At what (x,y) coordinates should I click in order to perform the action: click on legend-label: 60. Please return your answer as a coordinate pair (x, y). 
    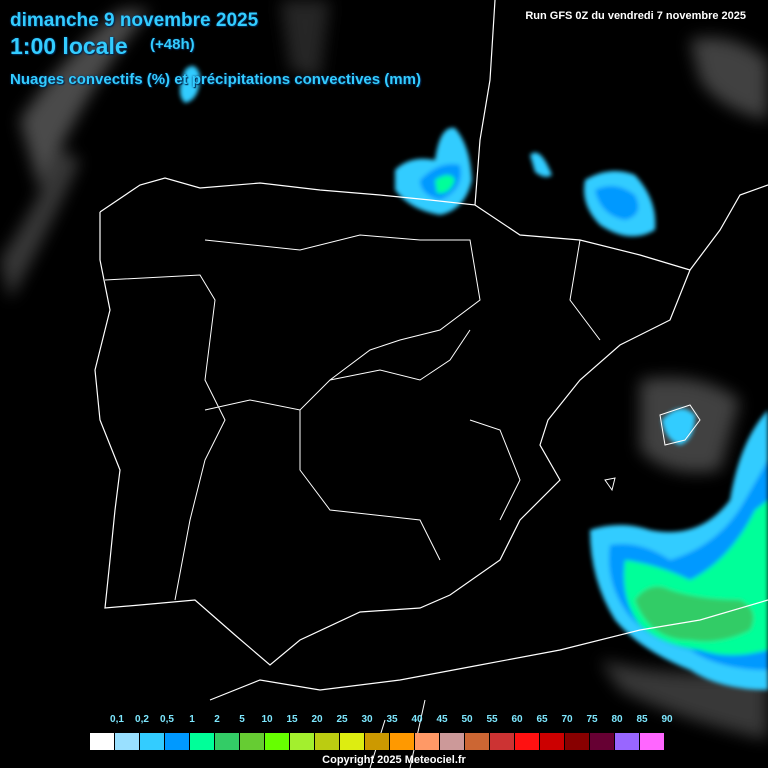
    Looking at the image, I should click on (517, 719).